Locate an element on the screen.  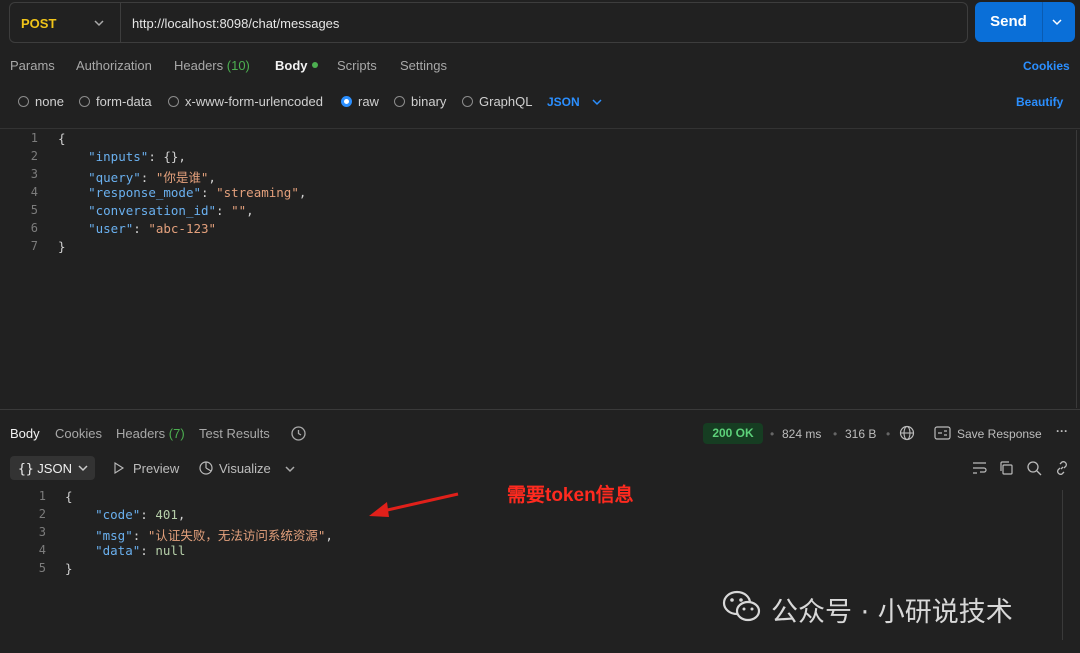
code-line: "code": 401, is located at coordinates (125, 514).